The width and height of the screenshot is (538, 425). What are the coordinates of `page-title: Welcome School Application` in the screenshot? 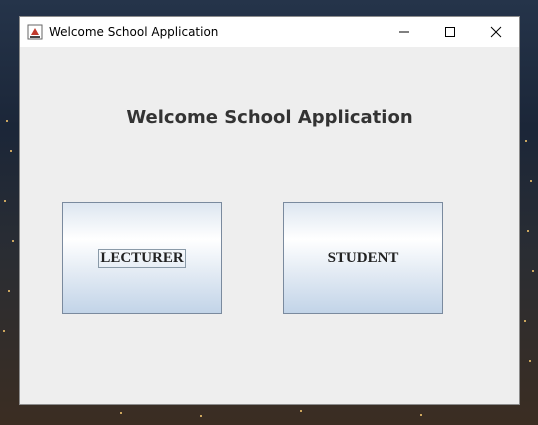 It's located at (269, 117).